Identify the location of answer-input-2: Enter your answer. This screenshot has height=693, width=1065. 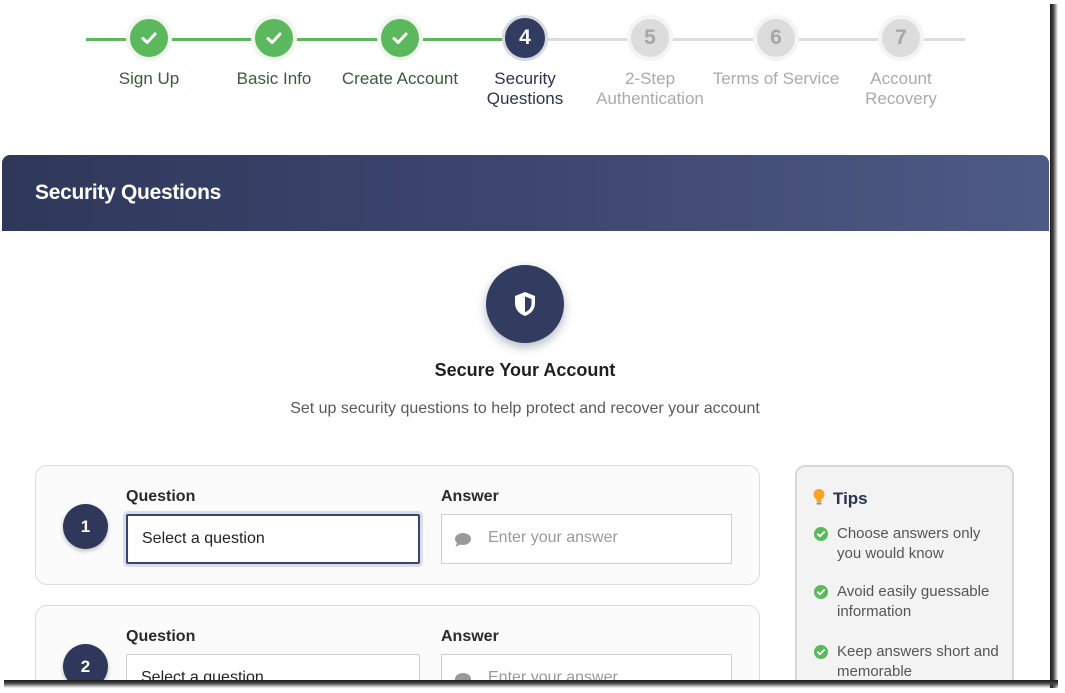
(586, 667).